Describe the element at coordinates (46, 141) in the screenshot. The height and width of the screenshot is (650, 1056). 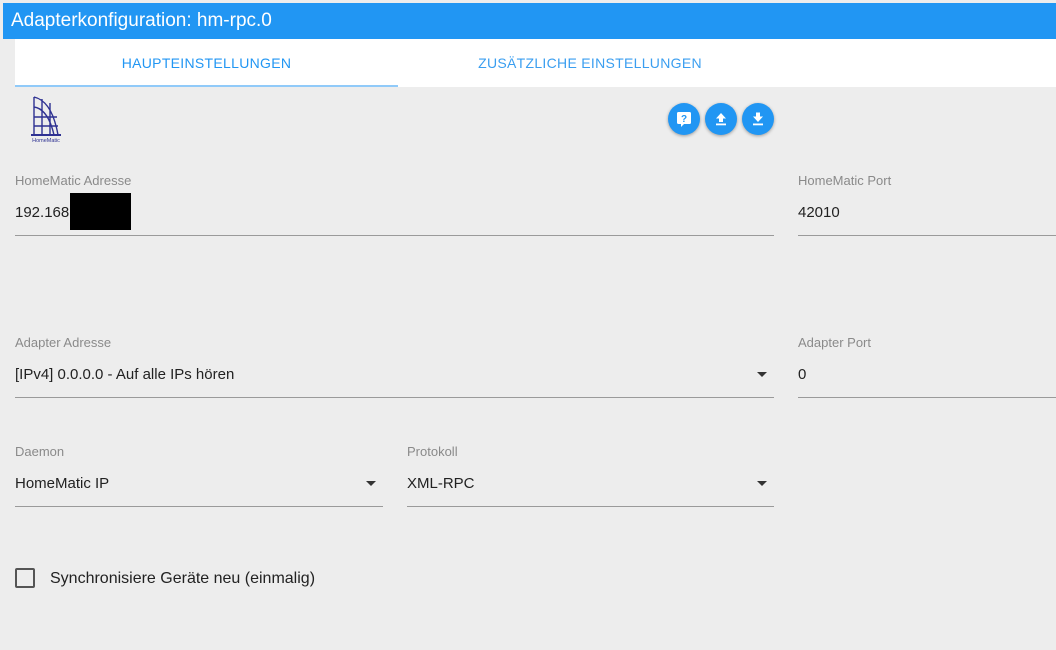
I see `logo-caption: HomeMatic` at that location.